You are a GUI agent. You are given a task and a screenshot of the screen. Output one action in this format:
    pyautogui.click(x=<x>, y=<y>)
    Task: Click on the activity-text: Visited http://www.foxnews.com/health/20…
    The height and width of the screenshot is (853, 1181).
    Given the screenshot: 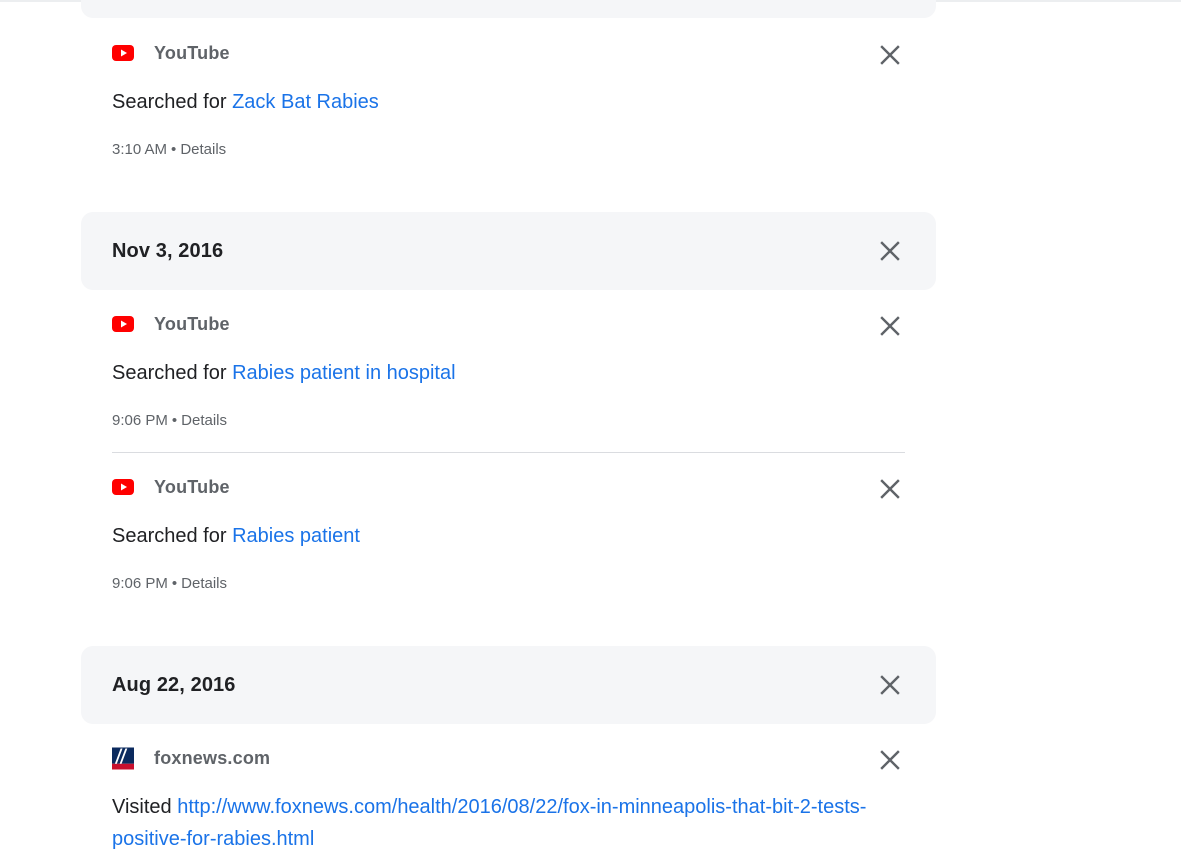 What is the action you would take?
    pyautogui.click(x=502, y=822)
    